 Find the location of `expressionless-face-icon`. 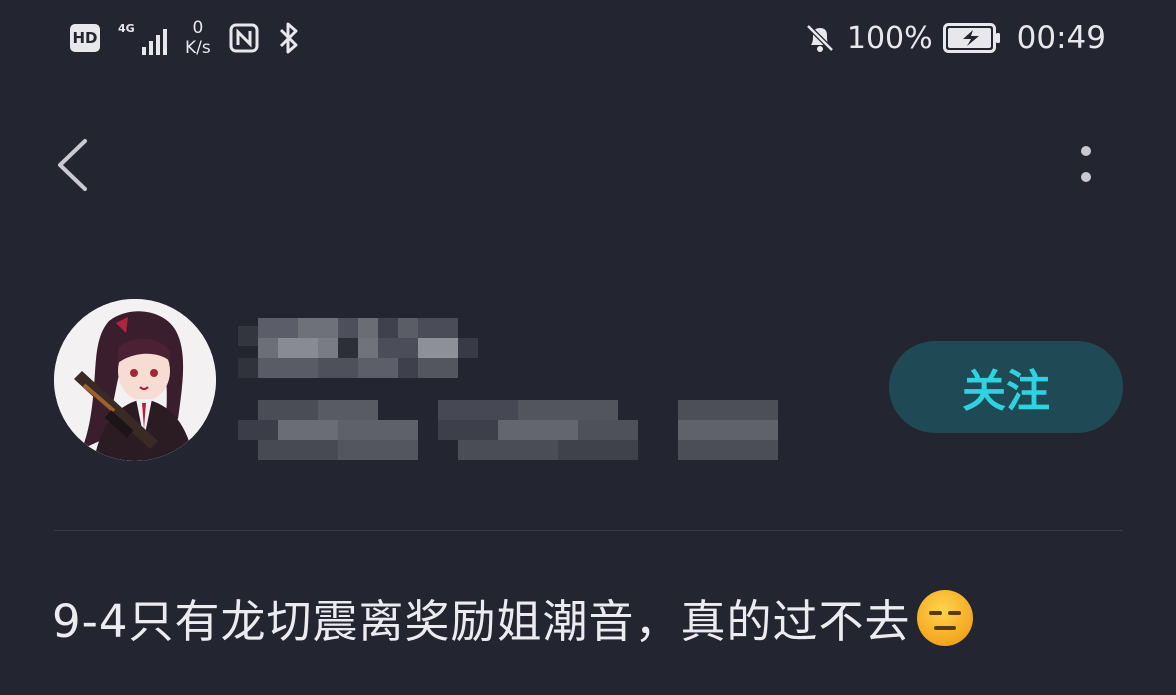

expressionless-face-icon is located at coordinates (944, 617).